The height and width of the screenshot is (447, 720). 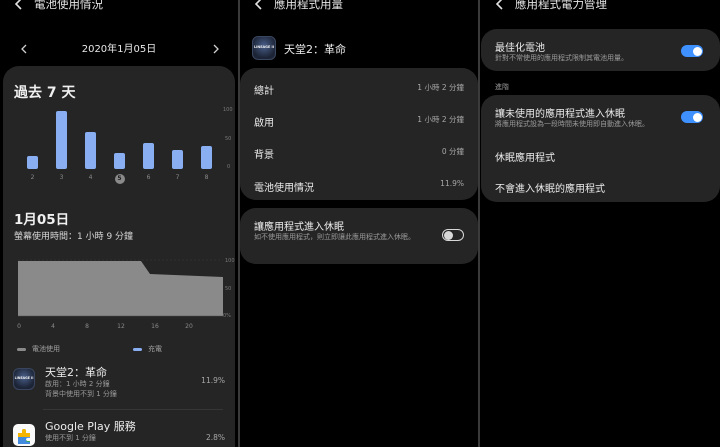 I want to click on optimize-battery-card: 最佳化電池 針對不常使用的應用程式限制其電池用量。, so click(x=600, y=50).